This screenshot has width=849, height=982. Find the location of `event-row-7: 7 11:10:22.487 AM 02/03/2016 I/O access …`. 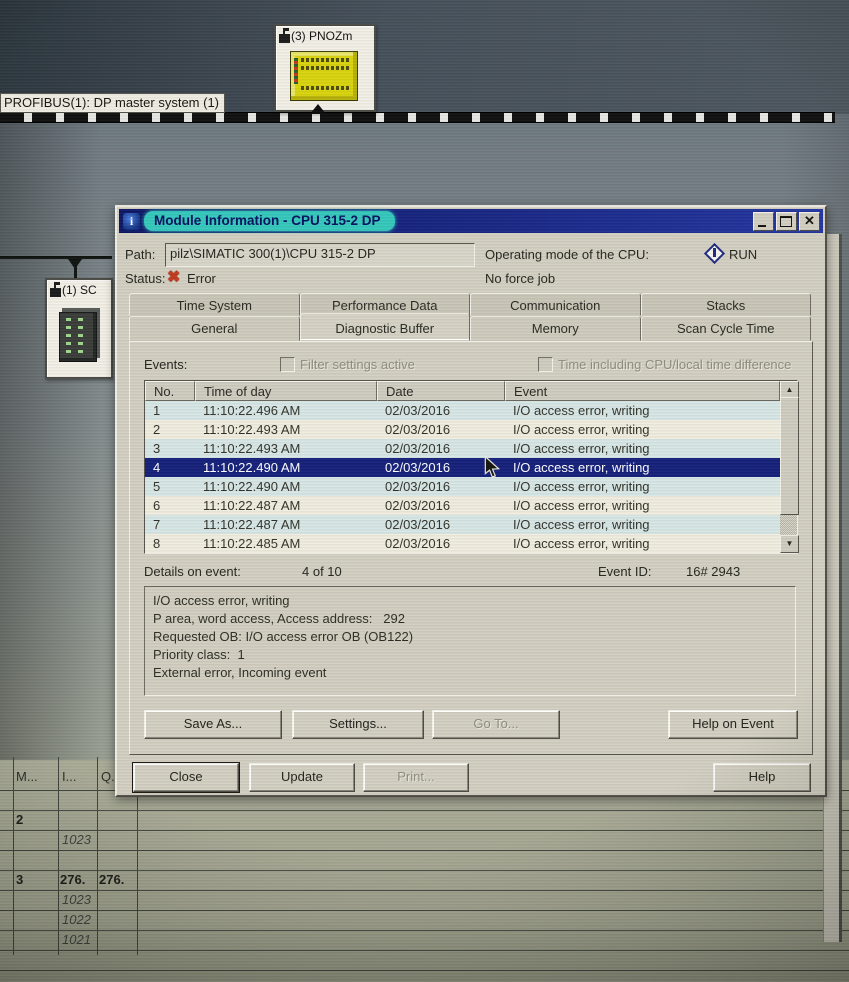

event-row-7: 7 11:10:22.487 AM 02/03/2016 I/O access … is located at coordinates (462, 524).